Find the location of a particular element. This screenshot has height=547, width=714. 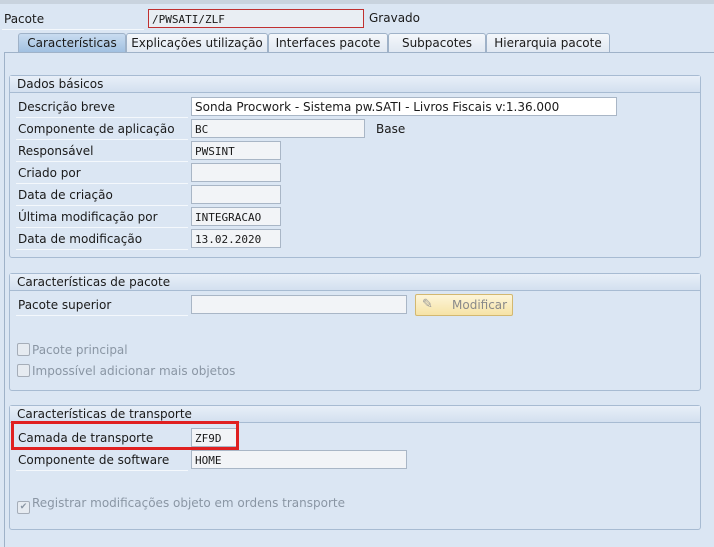

last-changed-by-label: Última modificação por is located at coordinates (102, 217).